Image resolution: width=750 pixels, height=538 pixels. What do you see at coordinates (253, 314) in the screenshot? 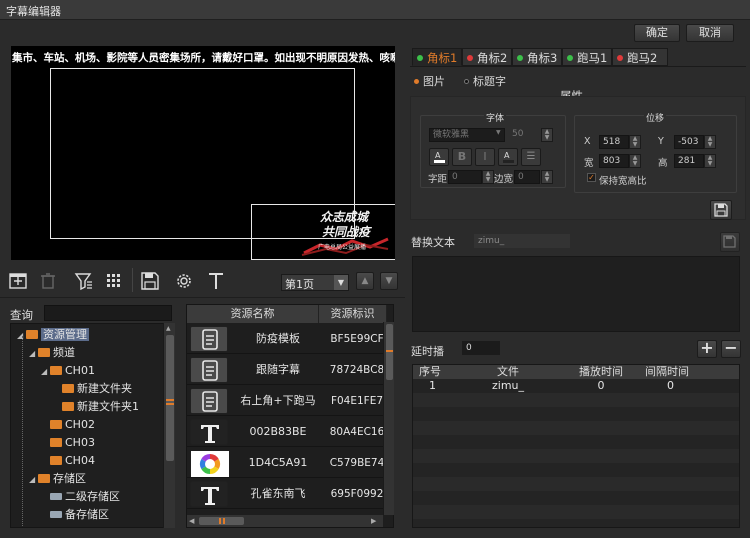
I see `col-header-name: 资源名称` at bounding box center [253, 314].